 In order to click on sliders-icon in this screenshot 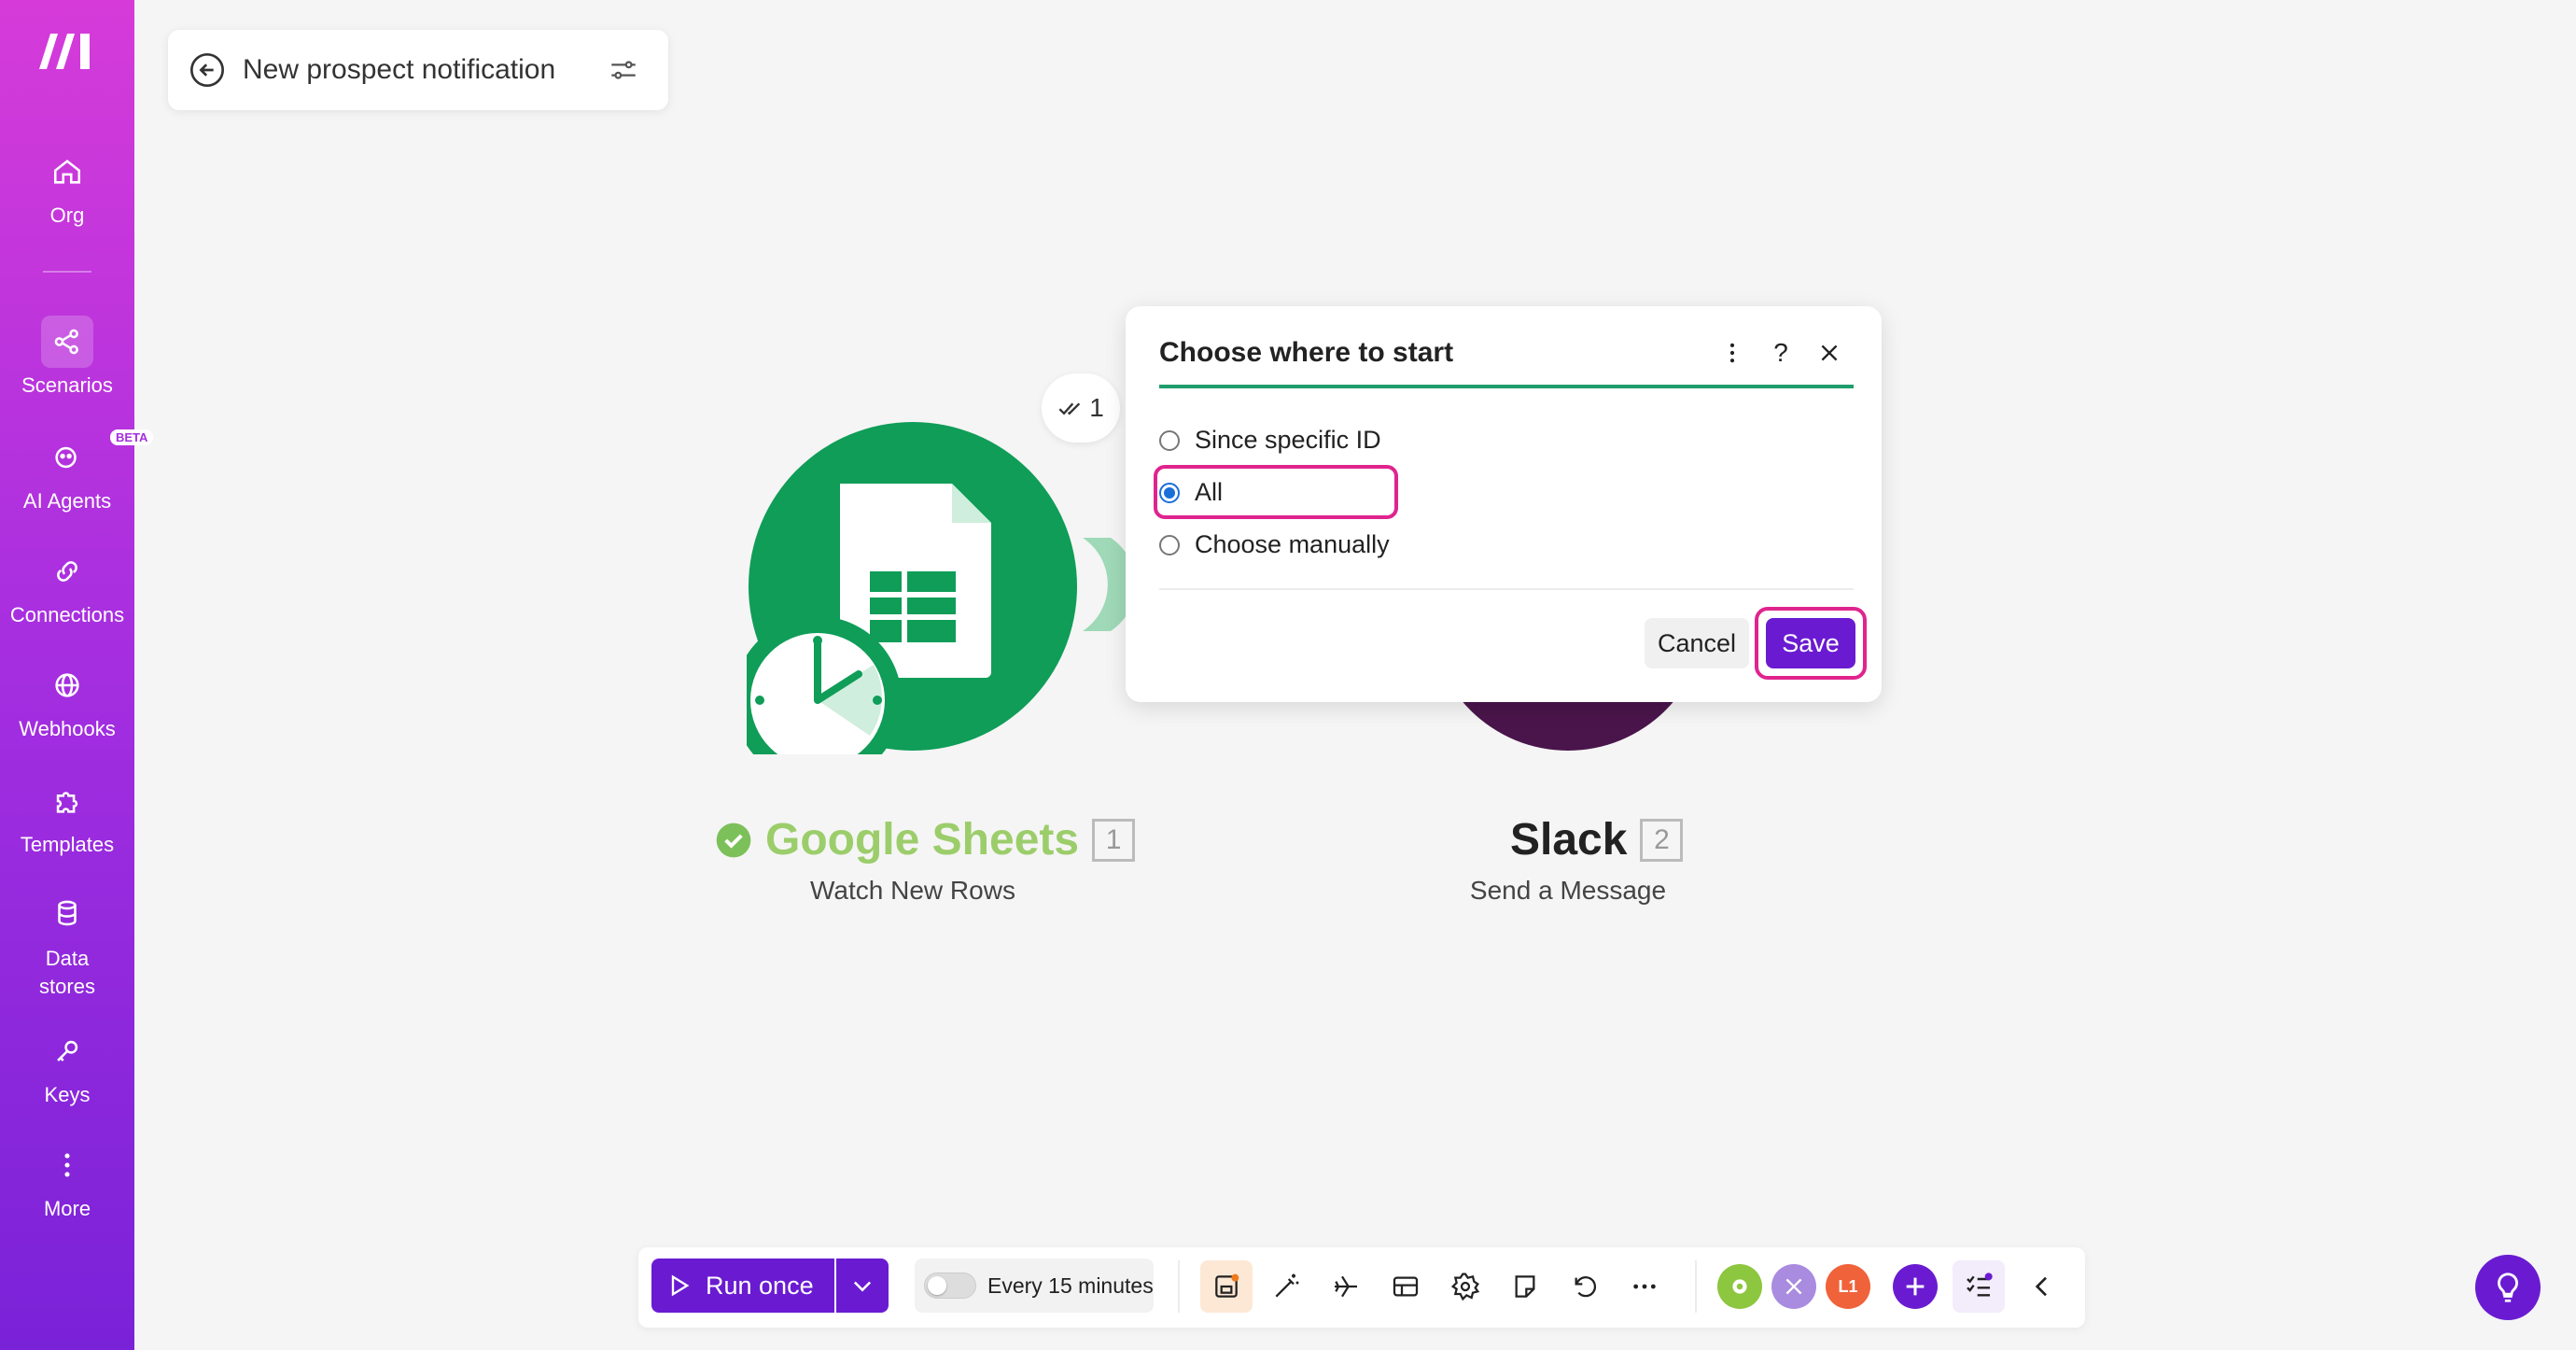, I will do `click(623, 70)`.